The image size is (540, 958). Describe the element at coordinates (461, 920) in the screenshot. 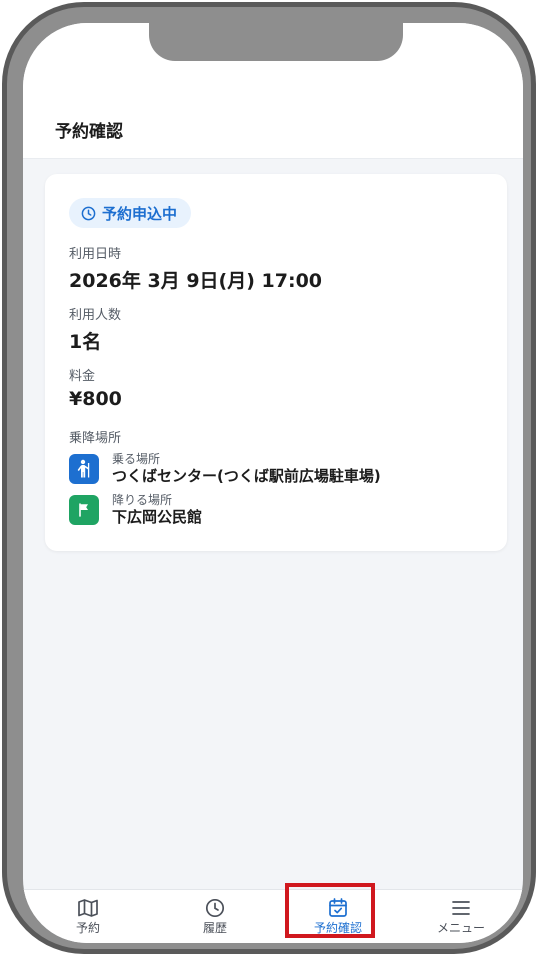

I see `nav-item-menu: メニュー` at that location.